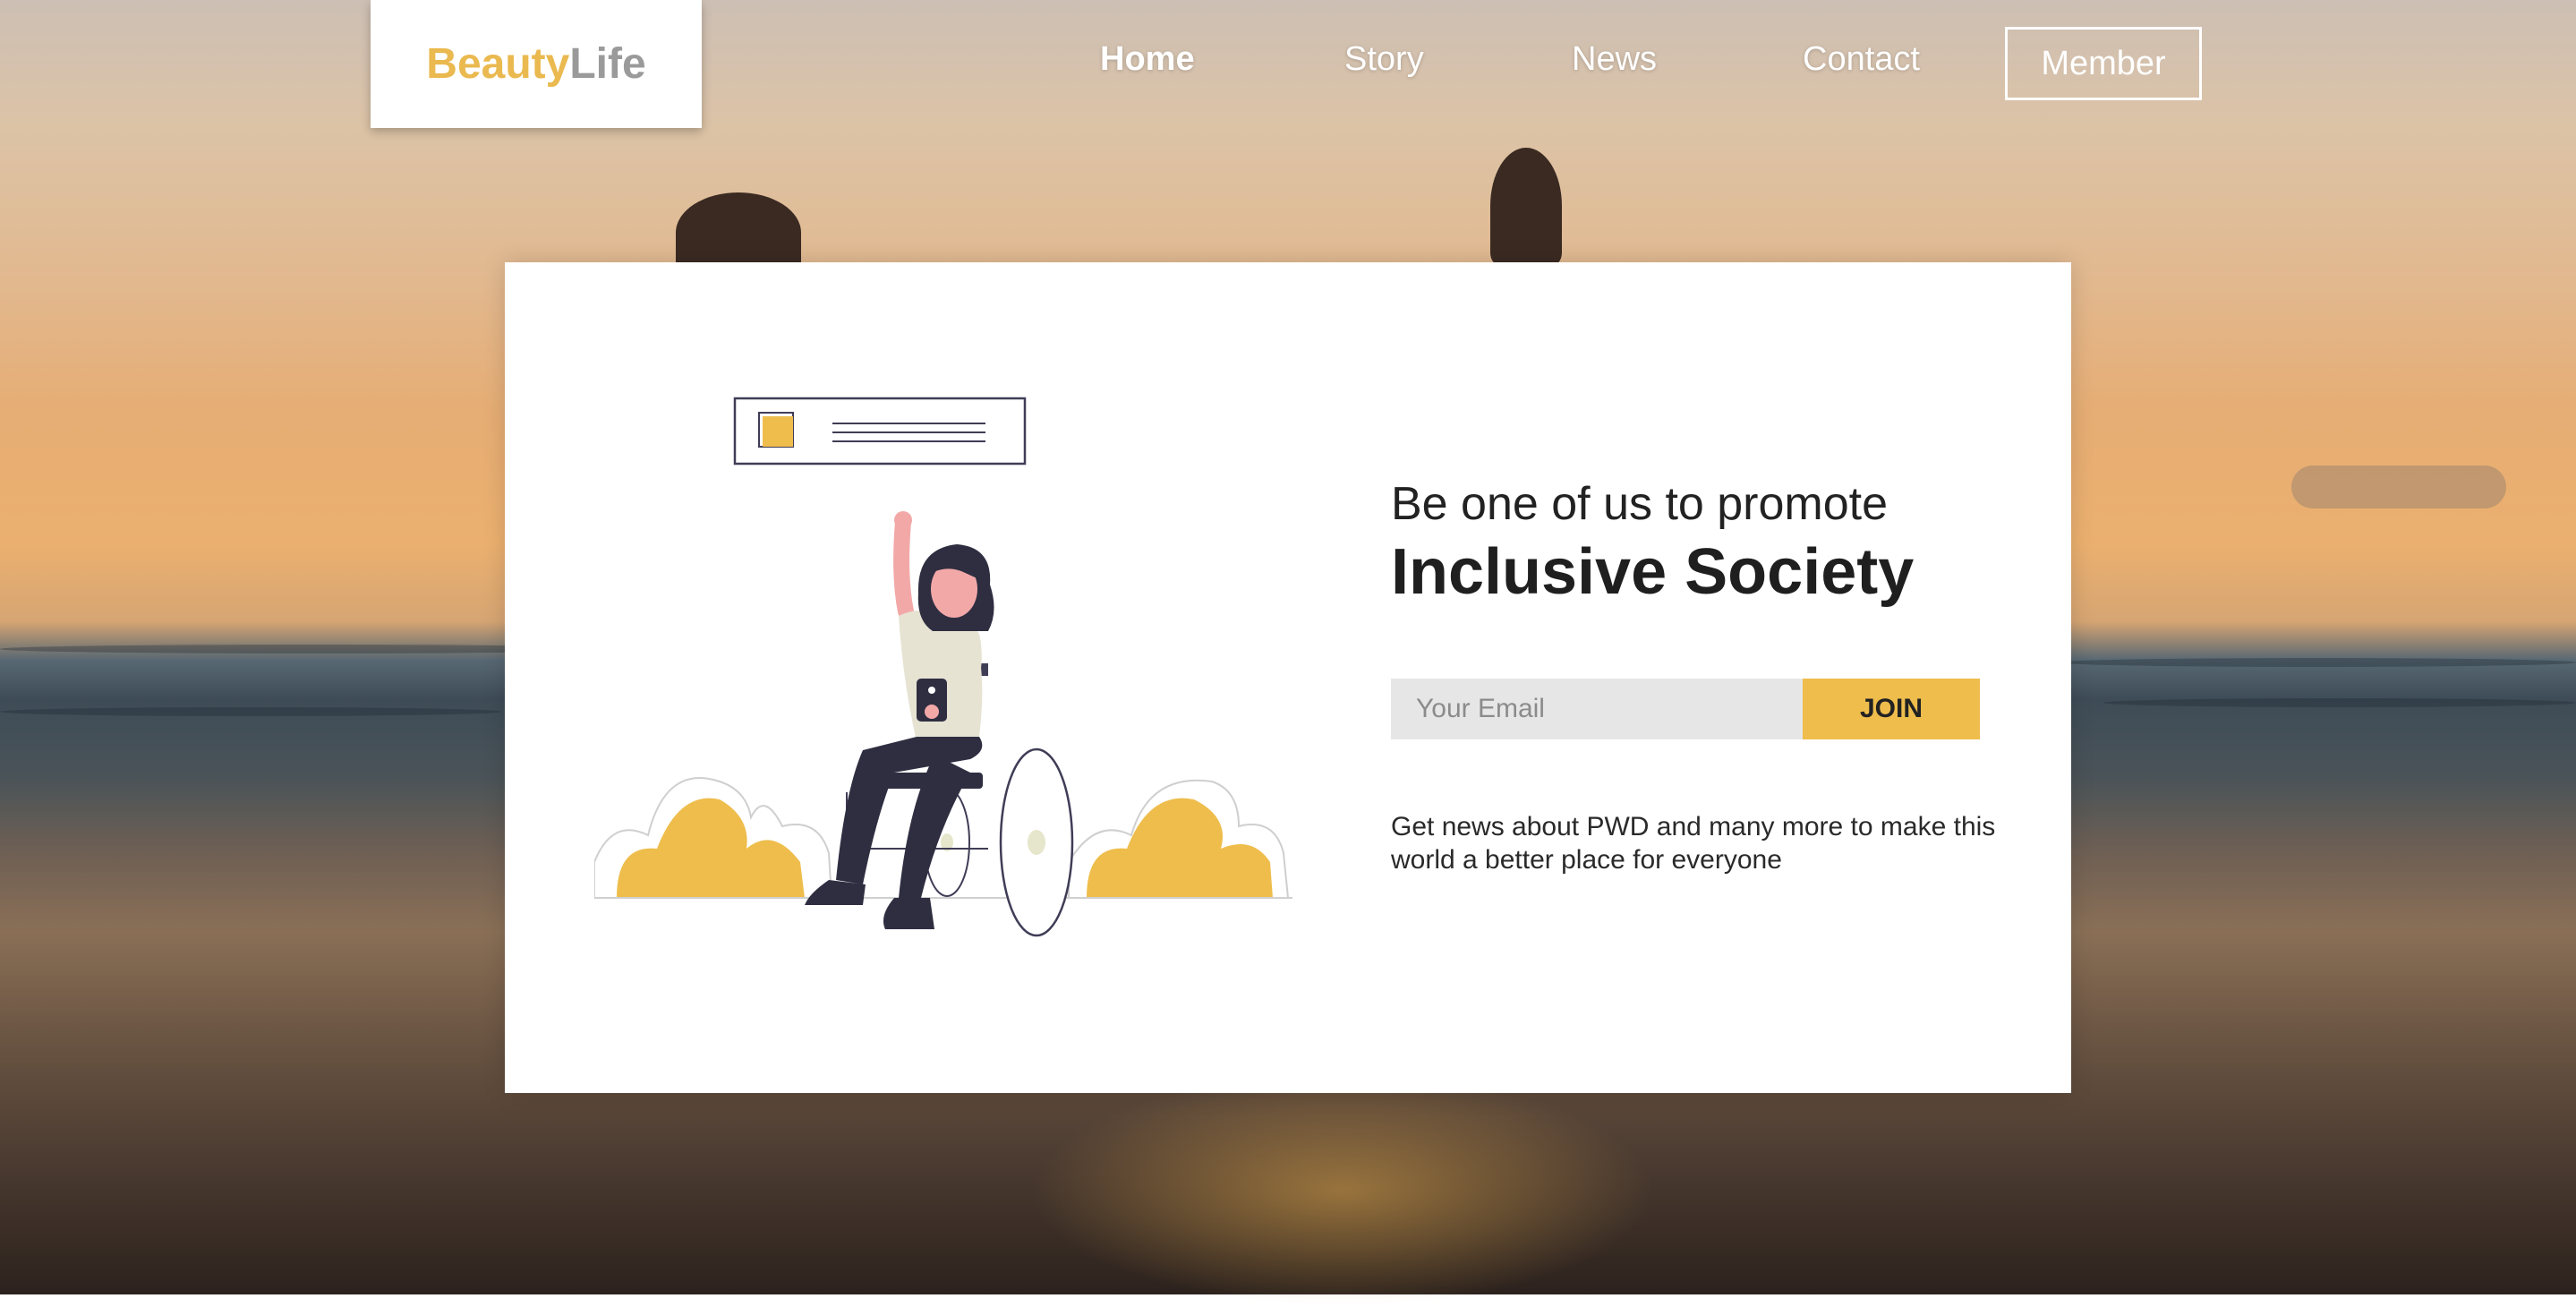  Describe the element at coordinates (1861, 59) in the screenshot. I see `nav-item-contact: Contact` at that location.